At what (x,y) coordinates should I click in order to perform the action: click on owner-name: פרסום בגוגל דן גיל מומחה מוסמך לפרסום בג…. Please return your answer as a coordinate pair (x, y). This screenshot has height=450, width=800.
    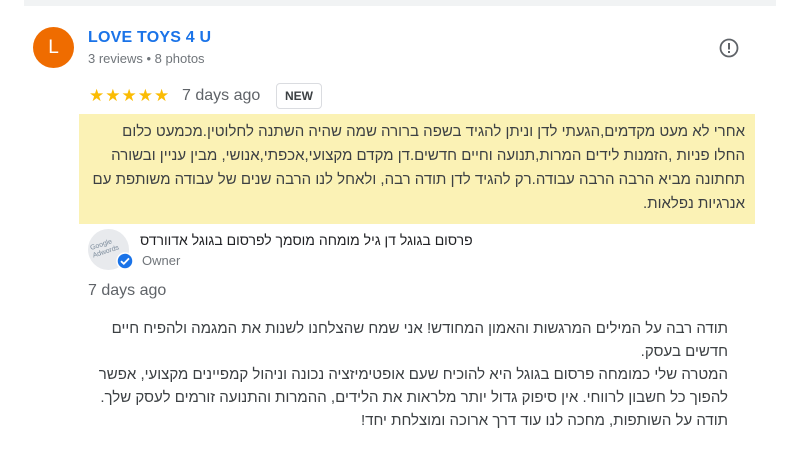
    Looking at the image, I should click on (330, 240).